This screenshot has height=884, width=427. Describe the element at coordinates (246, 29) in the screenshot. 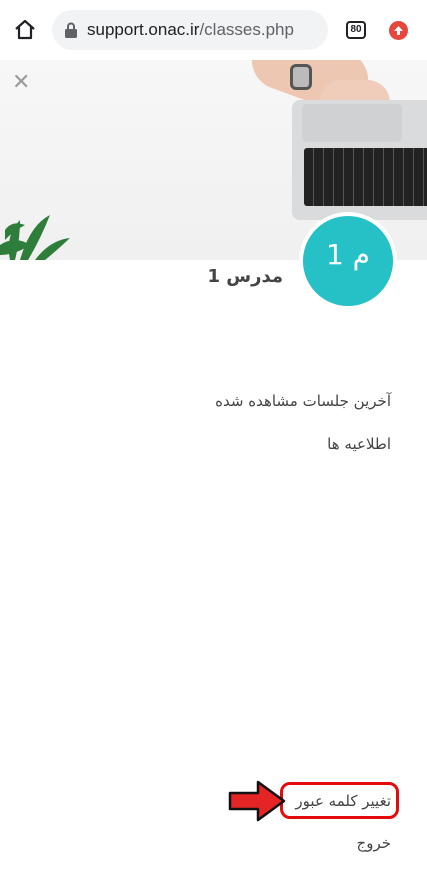

I see `url-path: /classes.php` at that location.